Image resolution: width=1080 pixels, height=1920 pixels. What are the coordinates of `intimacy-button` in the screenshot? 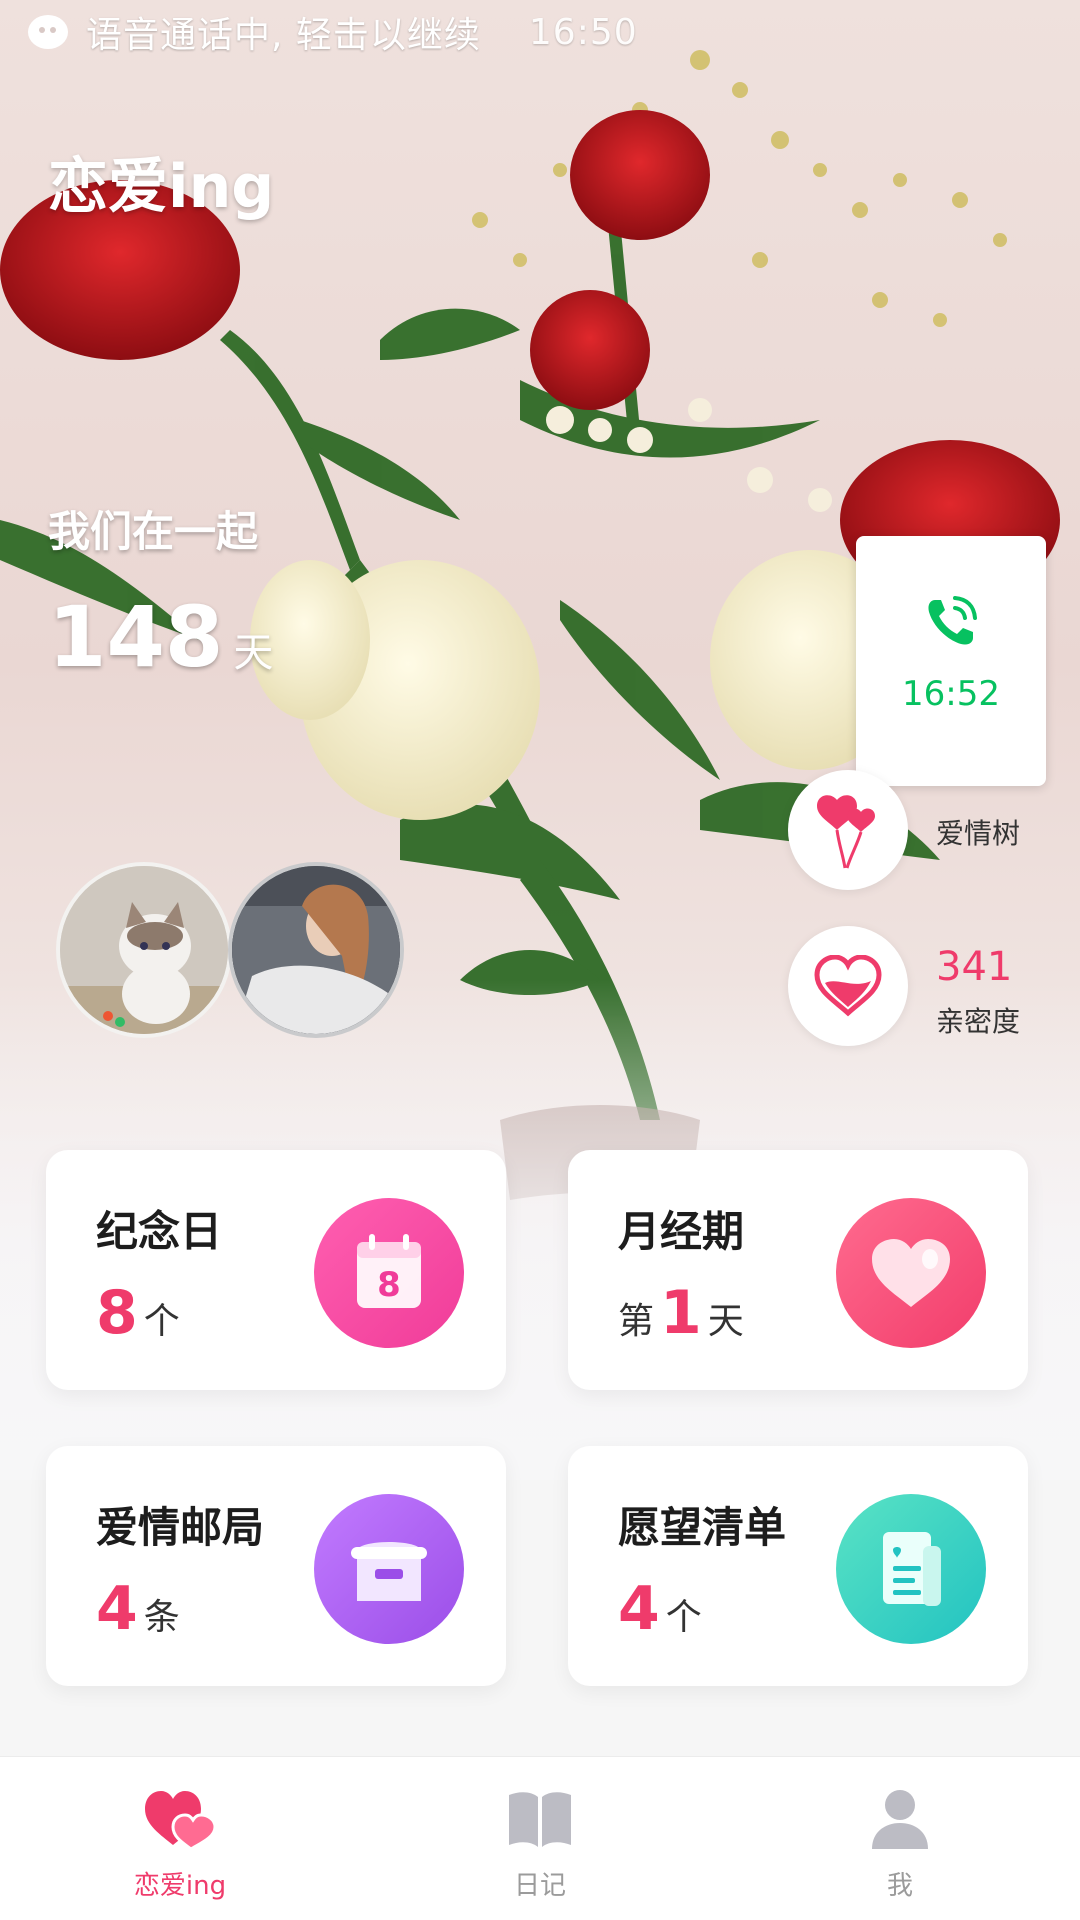 It's located at (848, 986).